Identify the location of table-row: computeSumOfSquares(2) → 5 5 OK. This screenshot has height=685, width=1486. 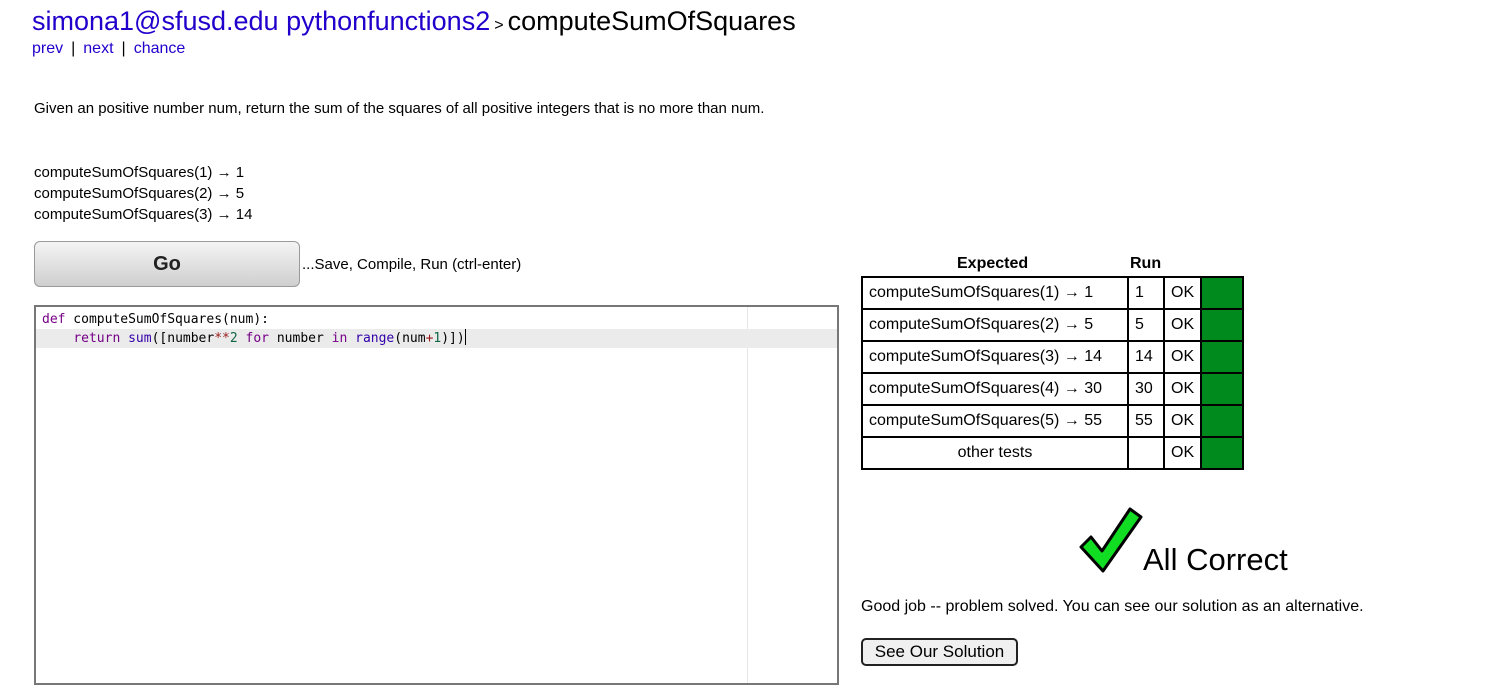
(1053, 325).